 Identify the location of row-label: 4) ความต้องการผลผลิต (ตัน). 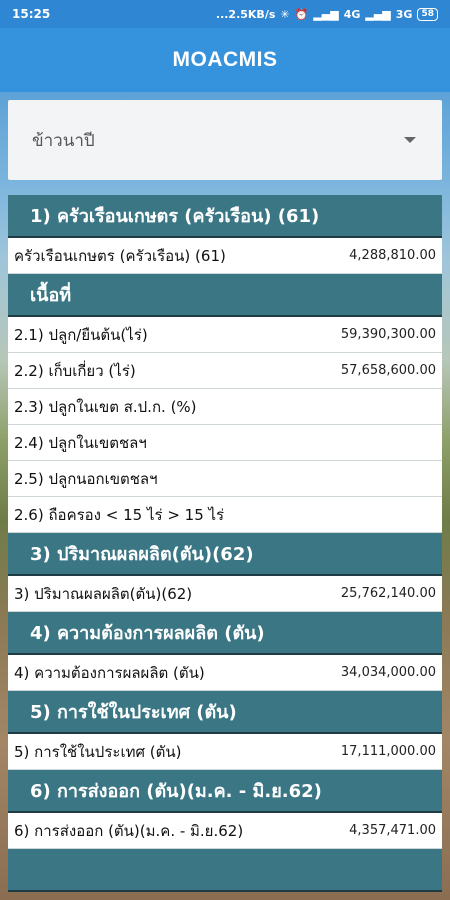
(109, 672).